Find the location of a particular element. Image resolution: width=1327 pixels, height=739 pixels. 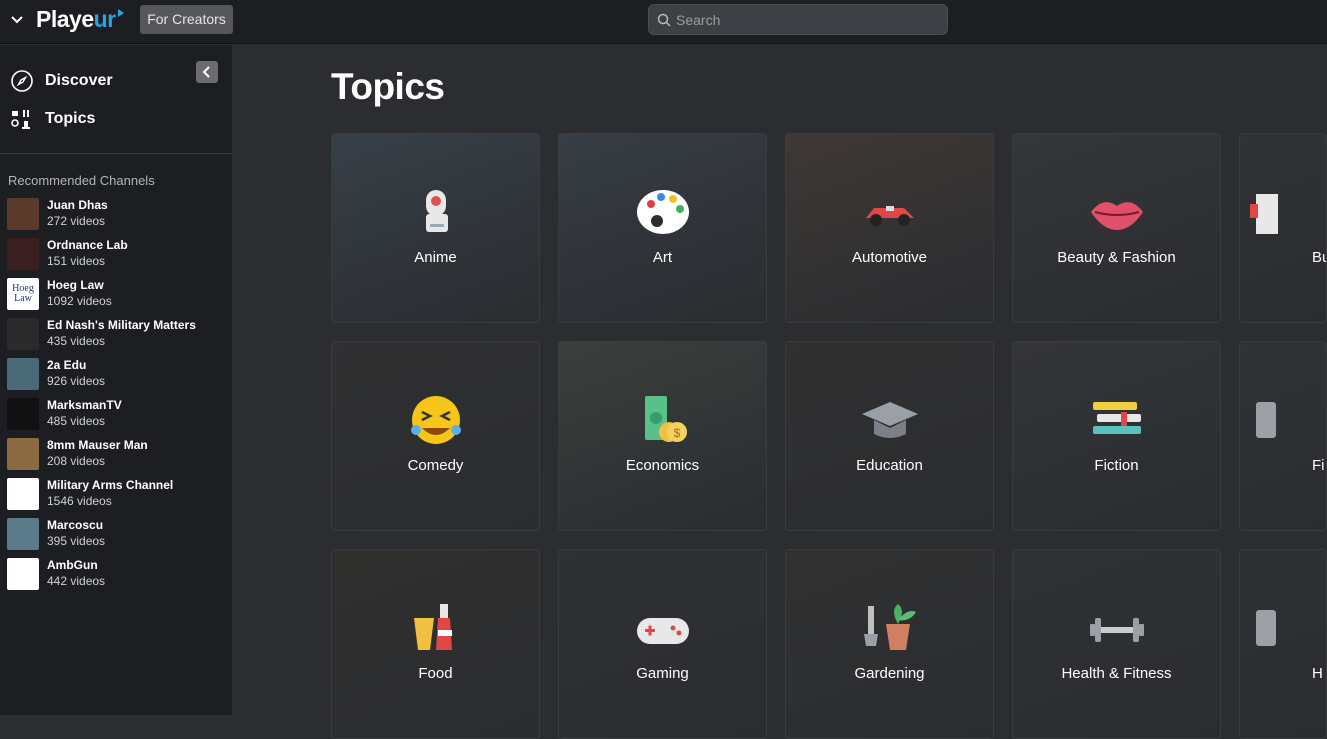

channel-name: Juan Dhas is located at coordinates (77, 205).